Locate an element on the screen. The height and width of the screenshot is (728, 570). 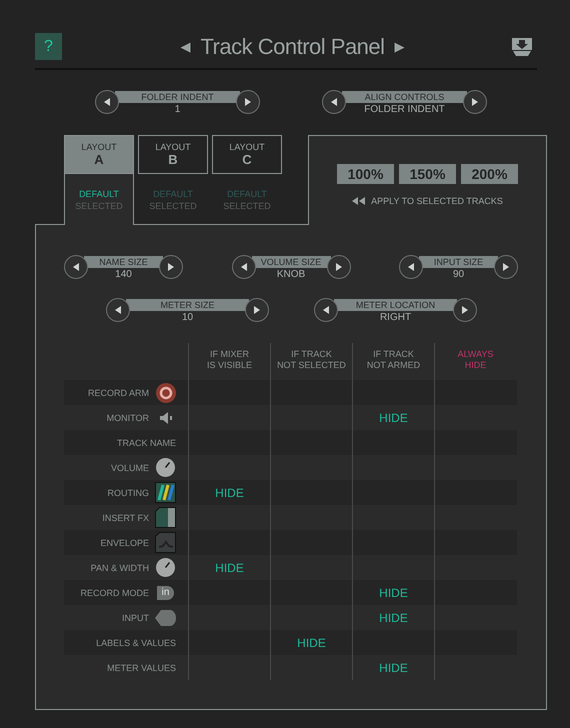
stepper-label: METER SIZE is located at coordinates (187, 305).